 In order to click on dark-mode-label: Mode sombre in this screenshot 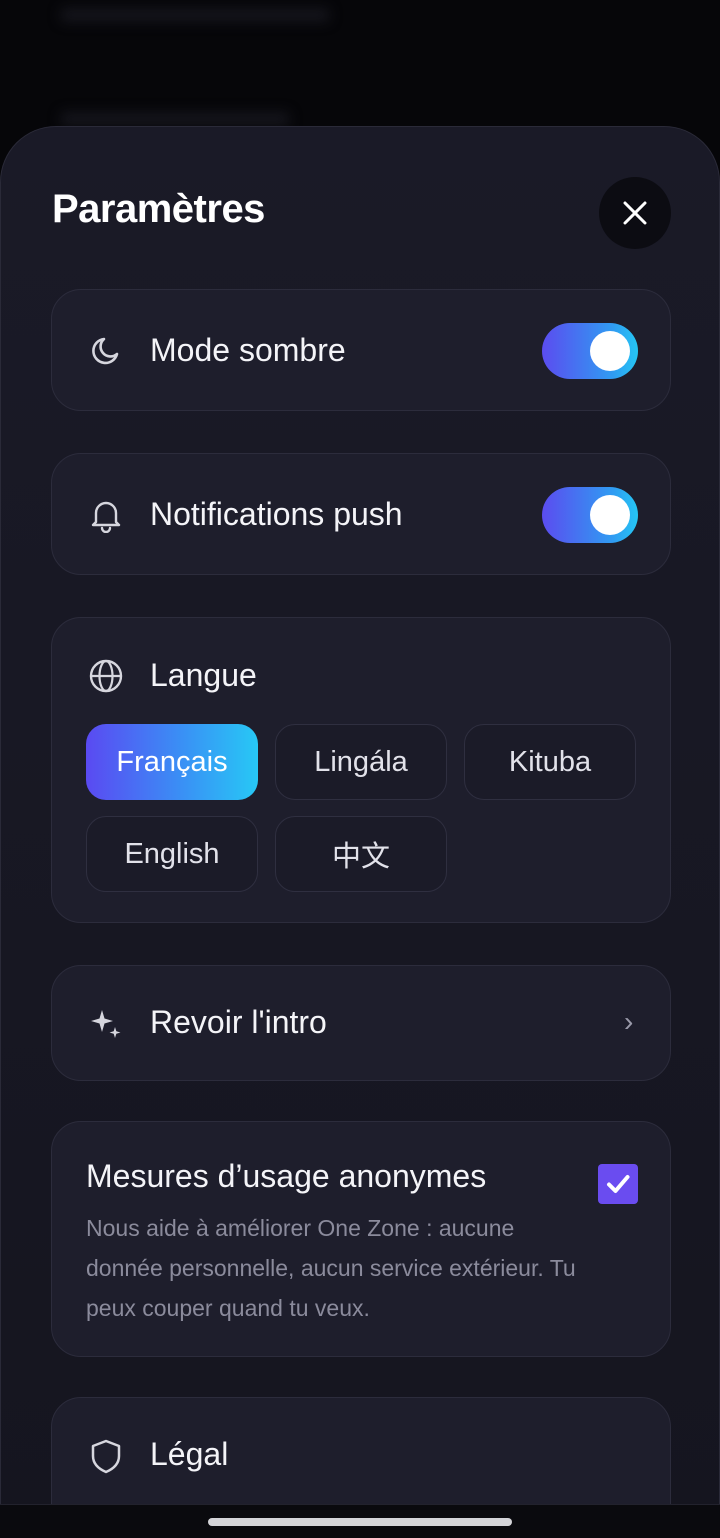, I will do `click(248, 350)`.